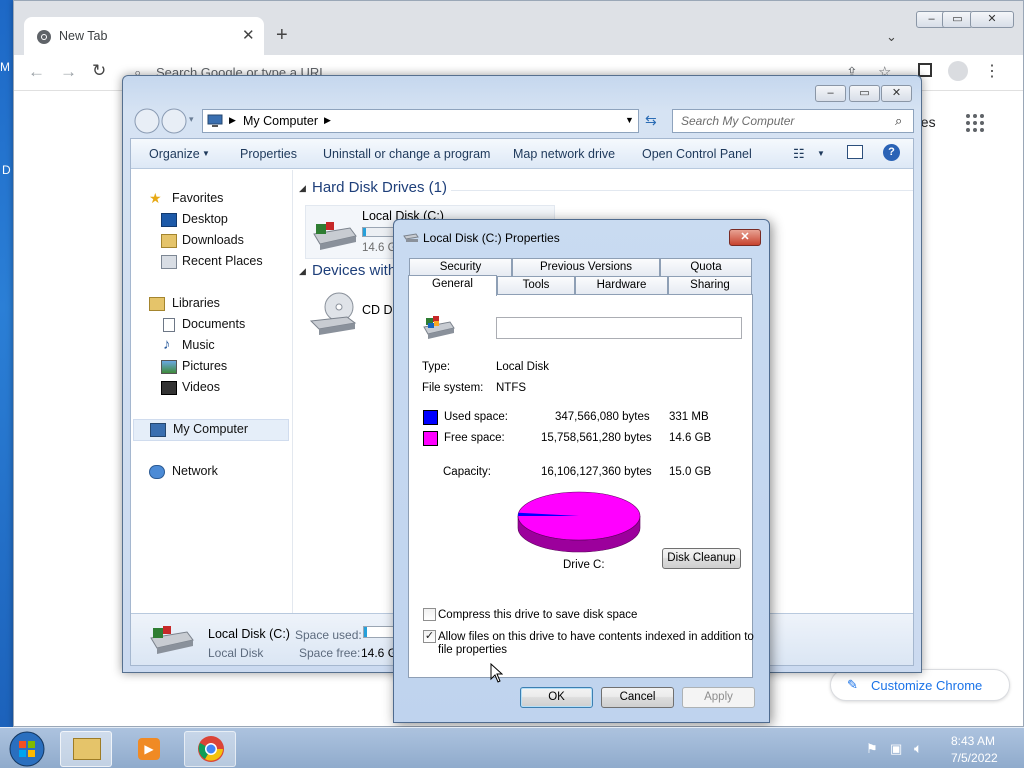 This screenshot has width=1024, height=768. I want to click on index-checkbox: ✓, so click(429, 636).